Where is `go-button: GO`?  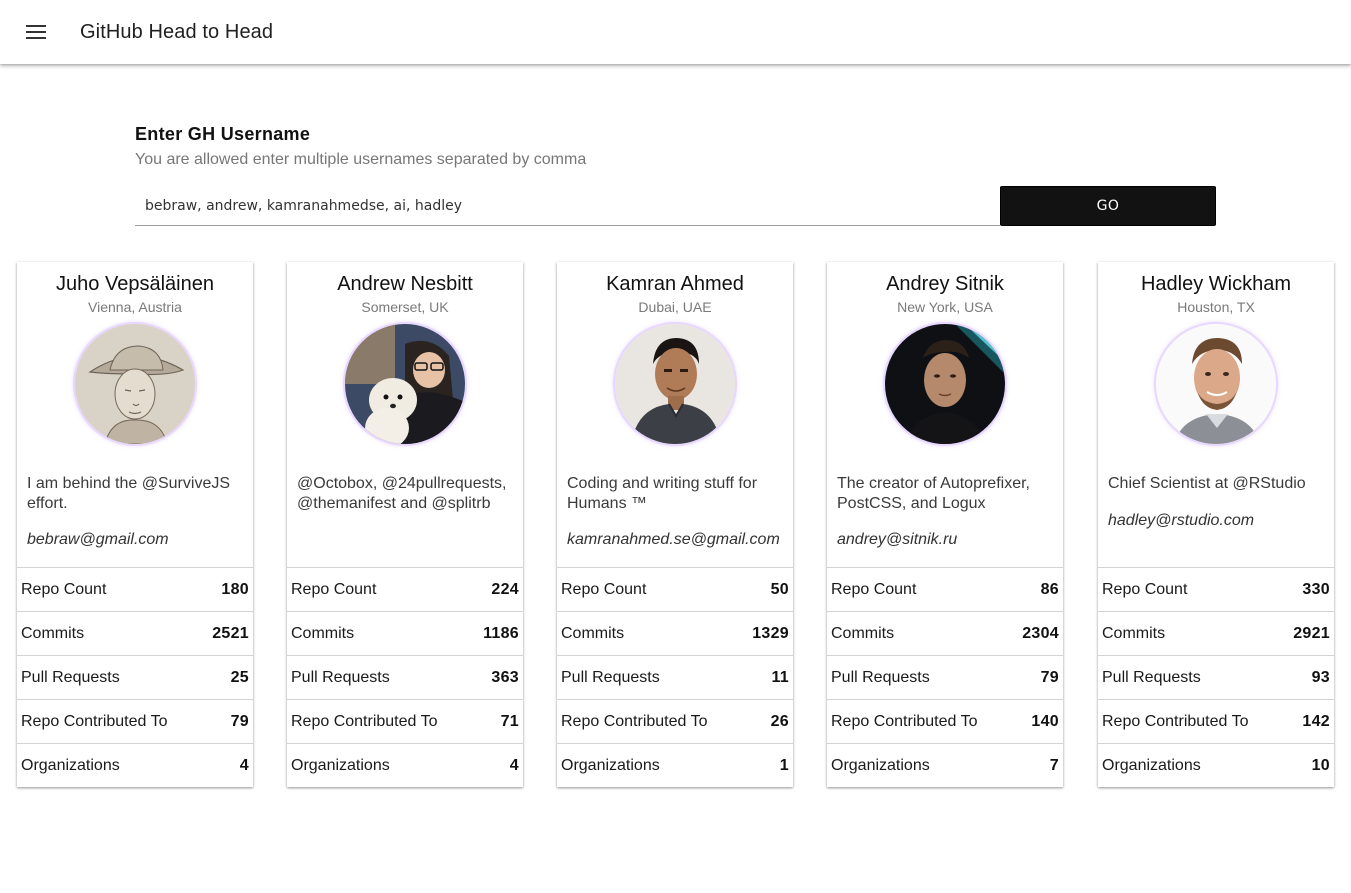
go-button: GO is located at coordinates (1108, 206).